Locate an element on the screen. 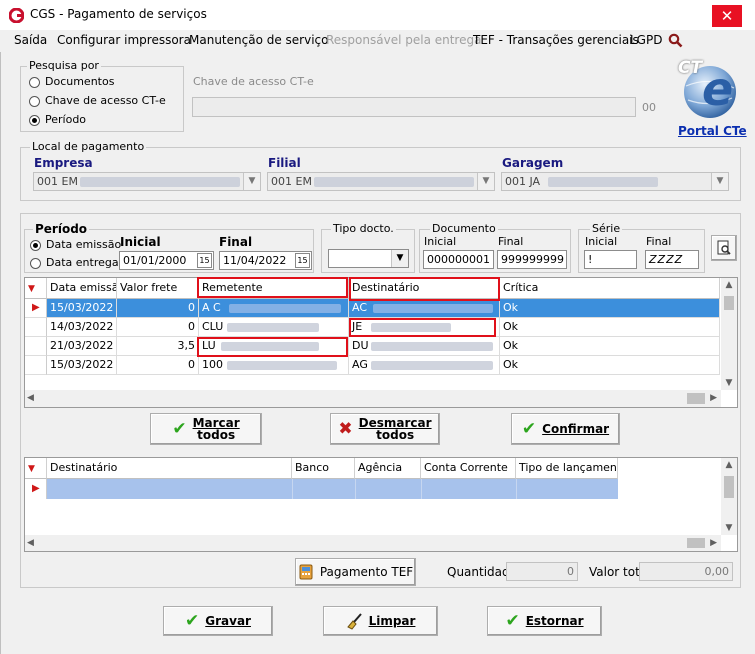 This screenshot has width=755, height=654. radio-data-emissao is located at coordinates (35, 245).